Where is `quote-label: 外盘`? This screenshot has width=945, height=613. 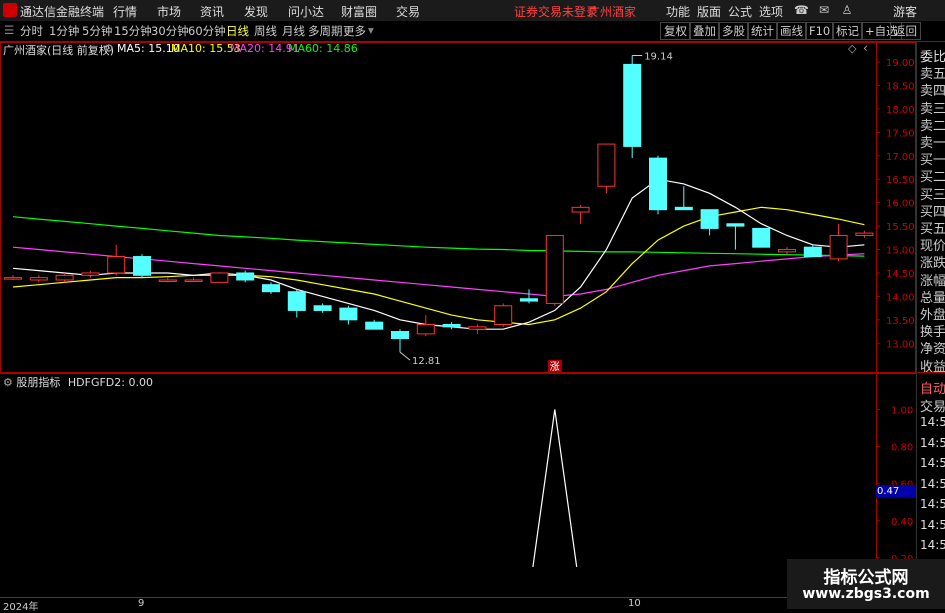 quote-label: 外盘 is located at coordinates (932, 315).